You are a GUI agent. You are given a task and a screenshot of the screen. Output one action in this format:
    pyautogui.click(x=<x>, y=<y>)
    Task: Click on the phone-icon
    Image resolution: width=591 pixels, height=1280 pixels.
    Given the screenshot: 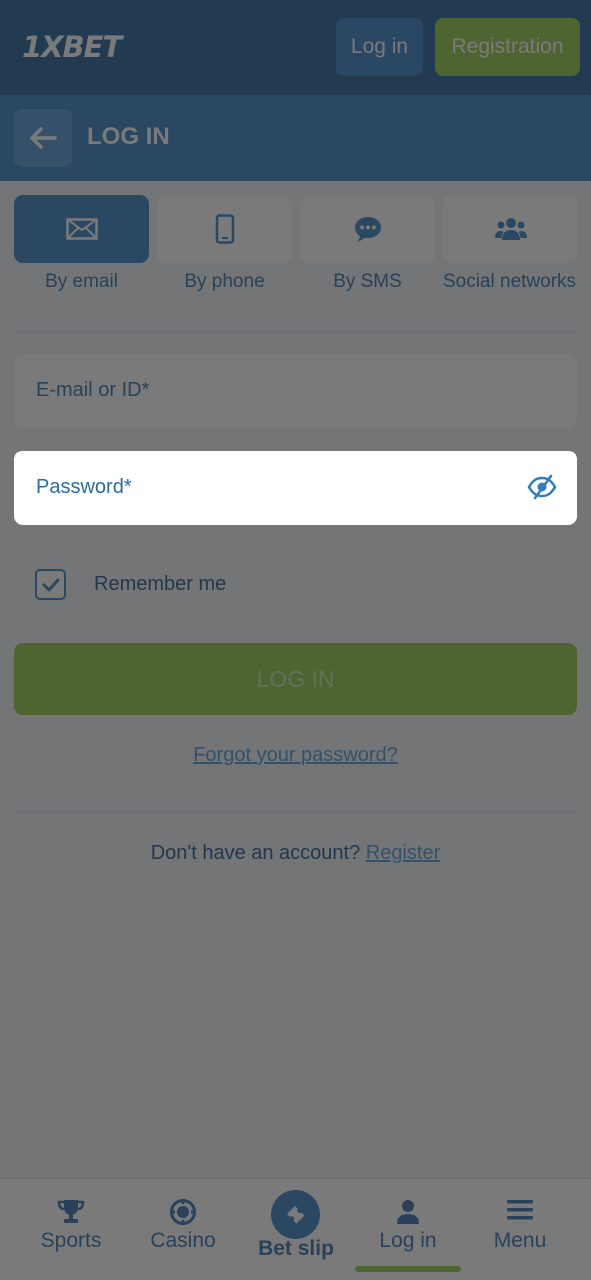 What is the action you would take?
    pyautogui.click(x=224, y=229)
    